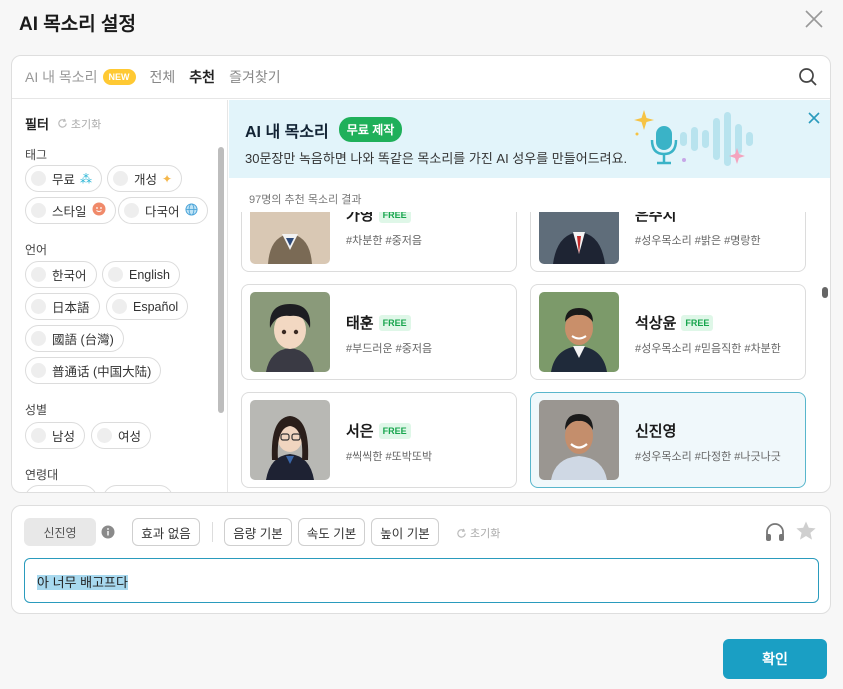  Describe the element at coordinates (77, 24) in the screenshot. I see `dialog-title: AI 목소리 설정` at that location.